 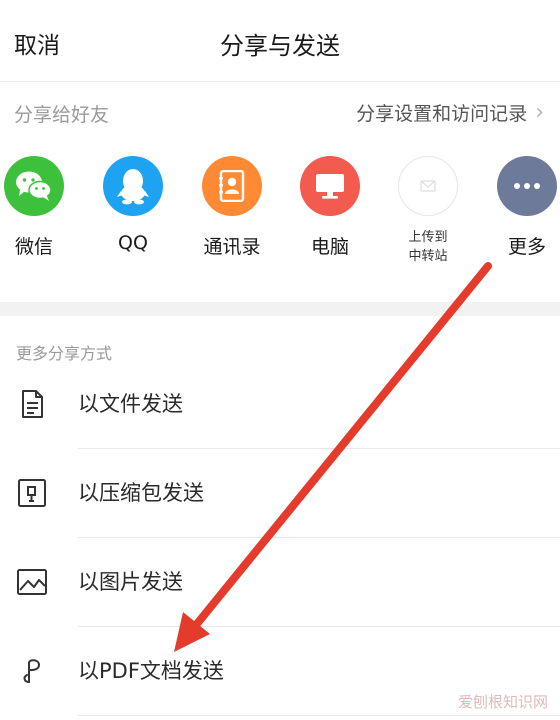 I want to click on share-target-more: 更多, so click(x=518, y=207).